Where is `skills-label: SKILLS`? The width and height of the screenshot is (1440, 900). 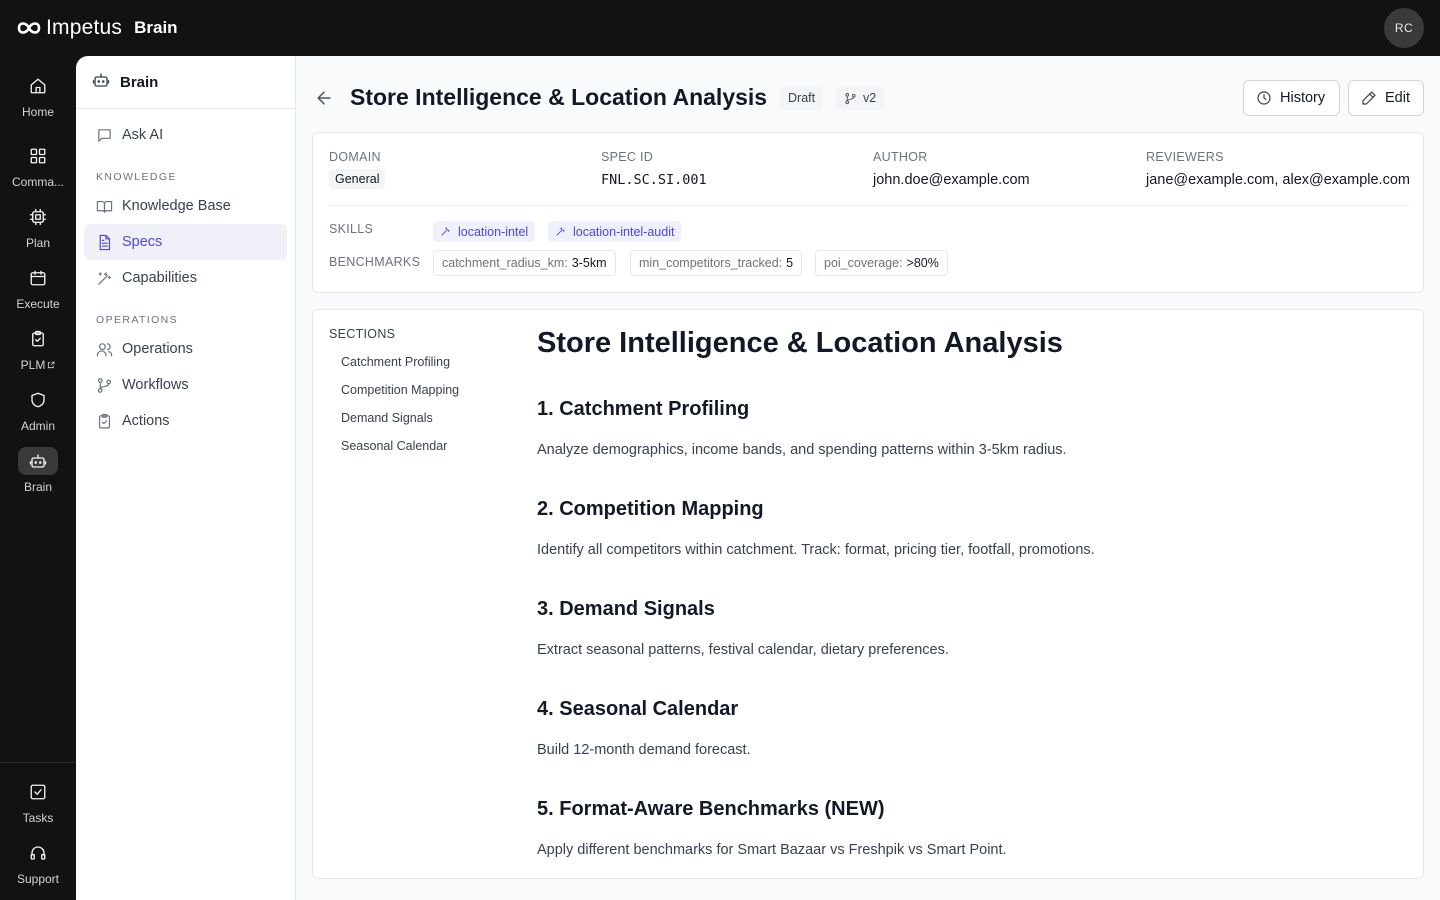
skills-label: SKILLS is located at coordinates (351, 229).